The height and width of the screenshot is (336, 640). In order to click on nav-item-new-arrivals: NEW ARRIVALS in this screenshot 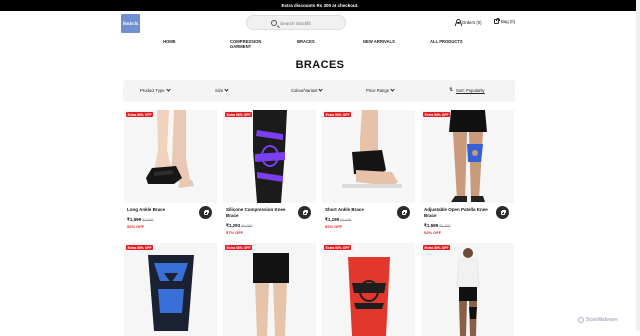, I will do `click(379, 41)`.